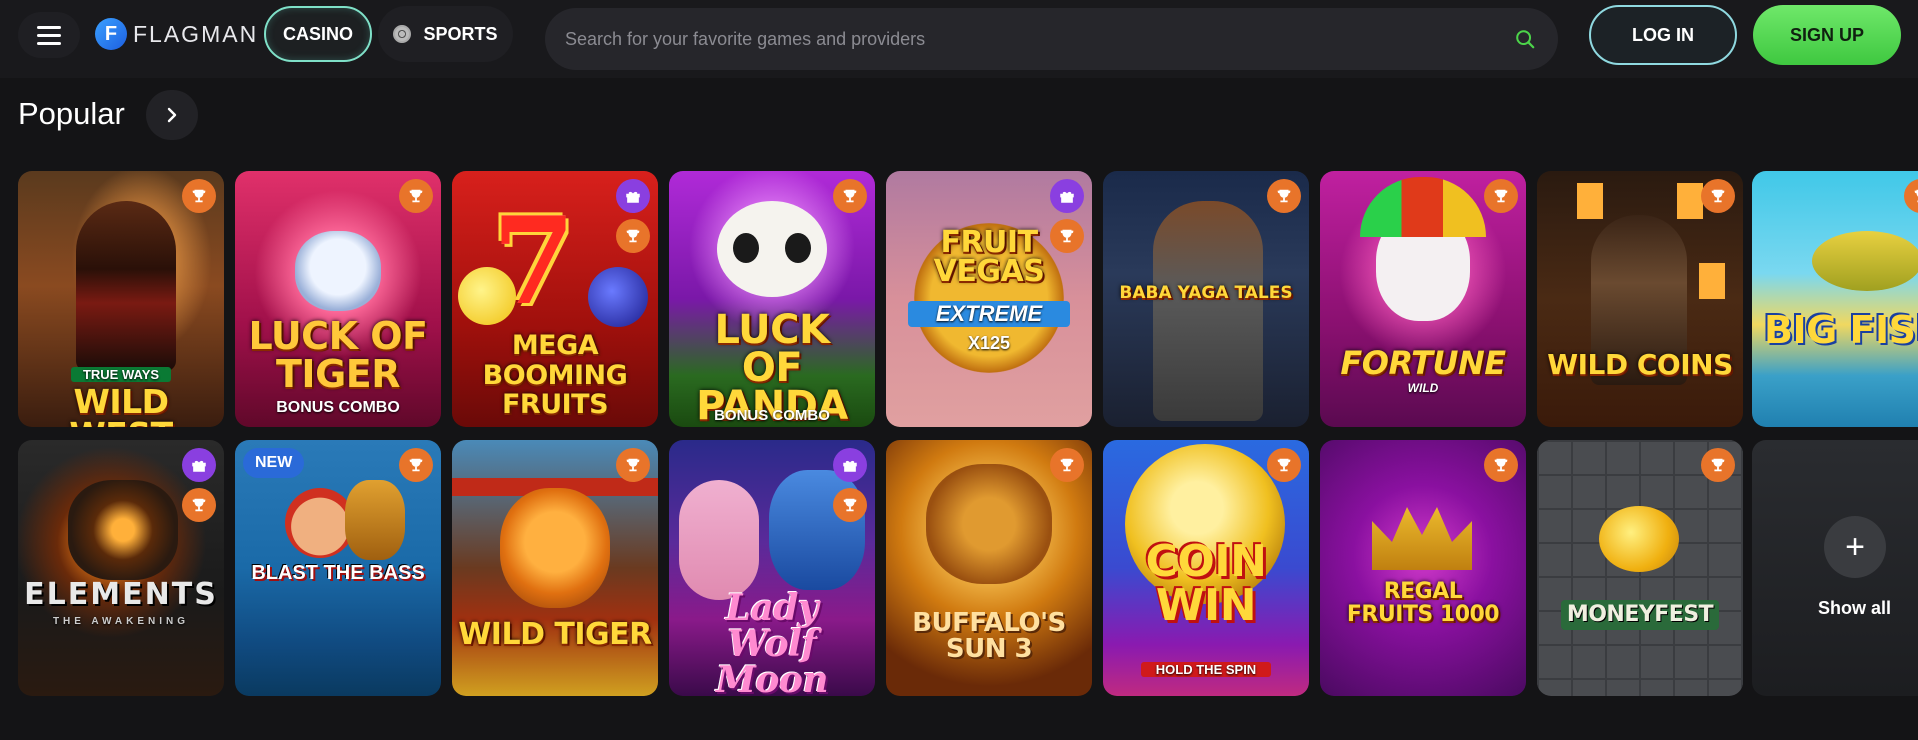 Image resolution: width=1918 pixels, height=740 pixels. I want to click on tab-casino: CASINO, so click(318, 34).